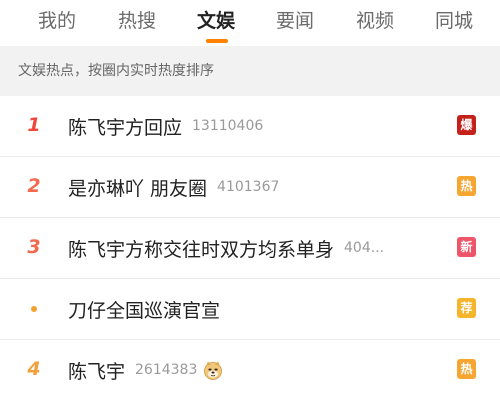  Describe the element at coordinates (250, 71) in the screenshot. I see `list-description-bar: 文娱热点，按圈内实时热度排序` at that location.